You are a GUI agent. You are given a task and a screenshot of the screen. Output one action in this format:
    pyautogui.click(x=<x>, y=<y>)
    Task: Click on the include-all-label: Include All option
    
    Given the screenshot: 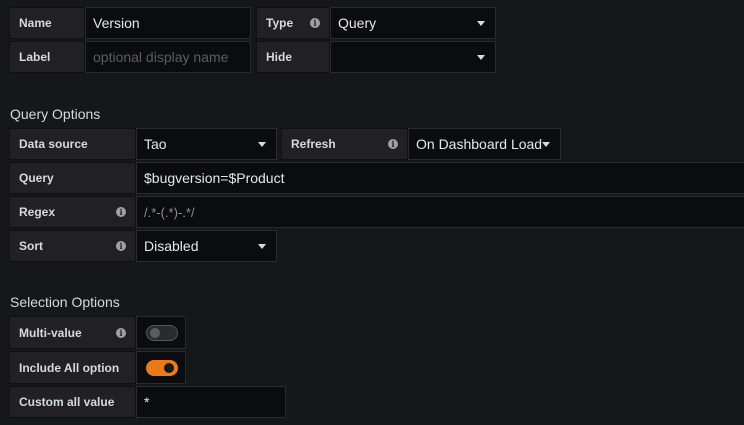 What is the action you would take?
    pyautogui.click(x=72, y=367)
    